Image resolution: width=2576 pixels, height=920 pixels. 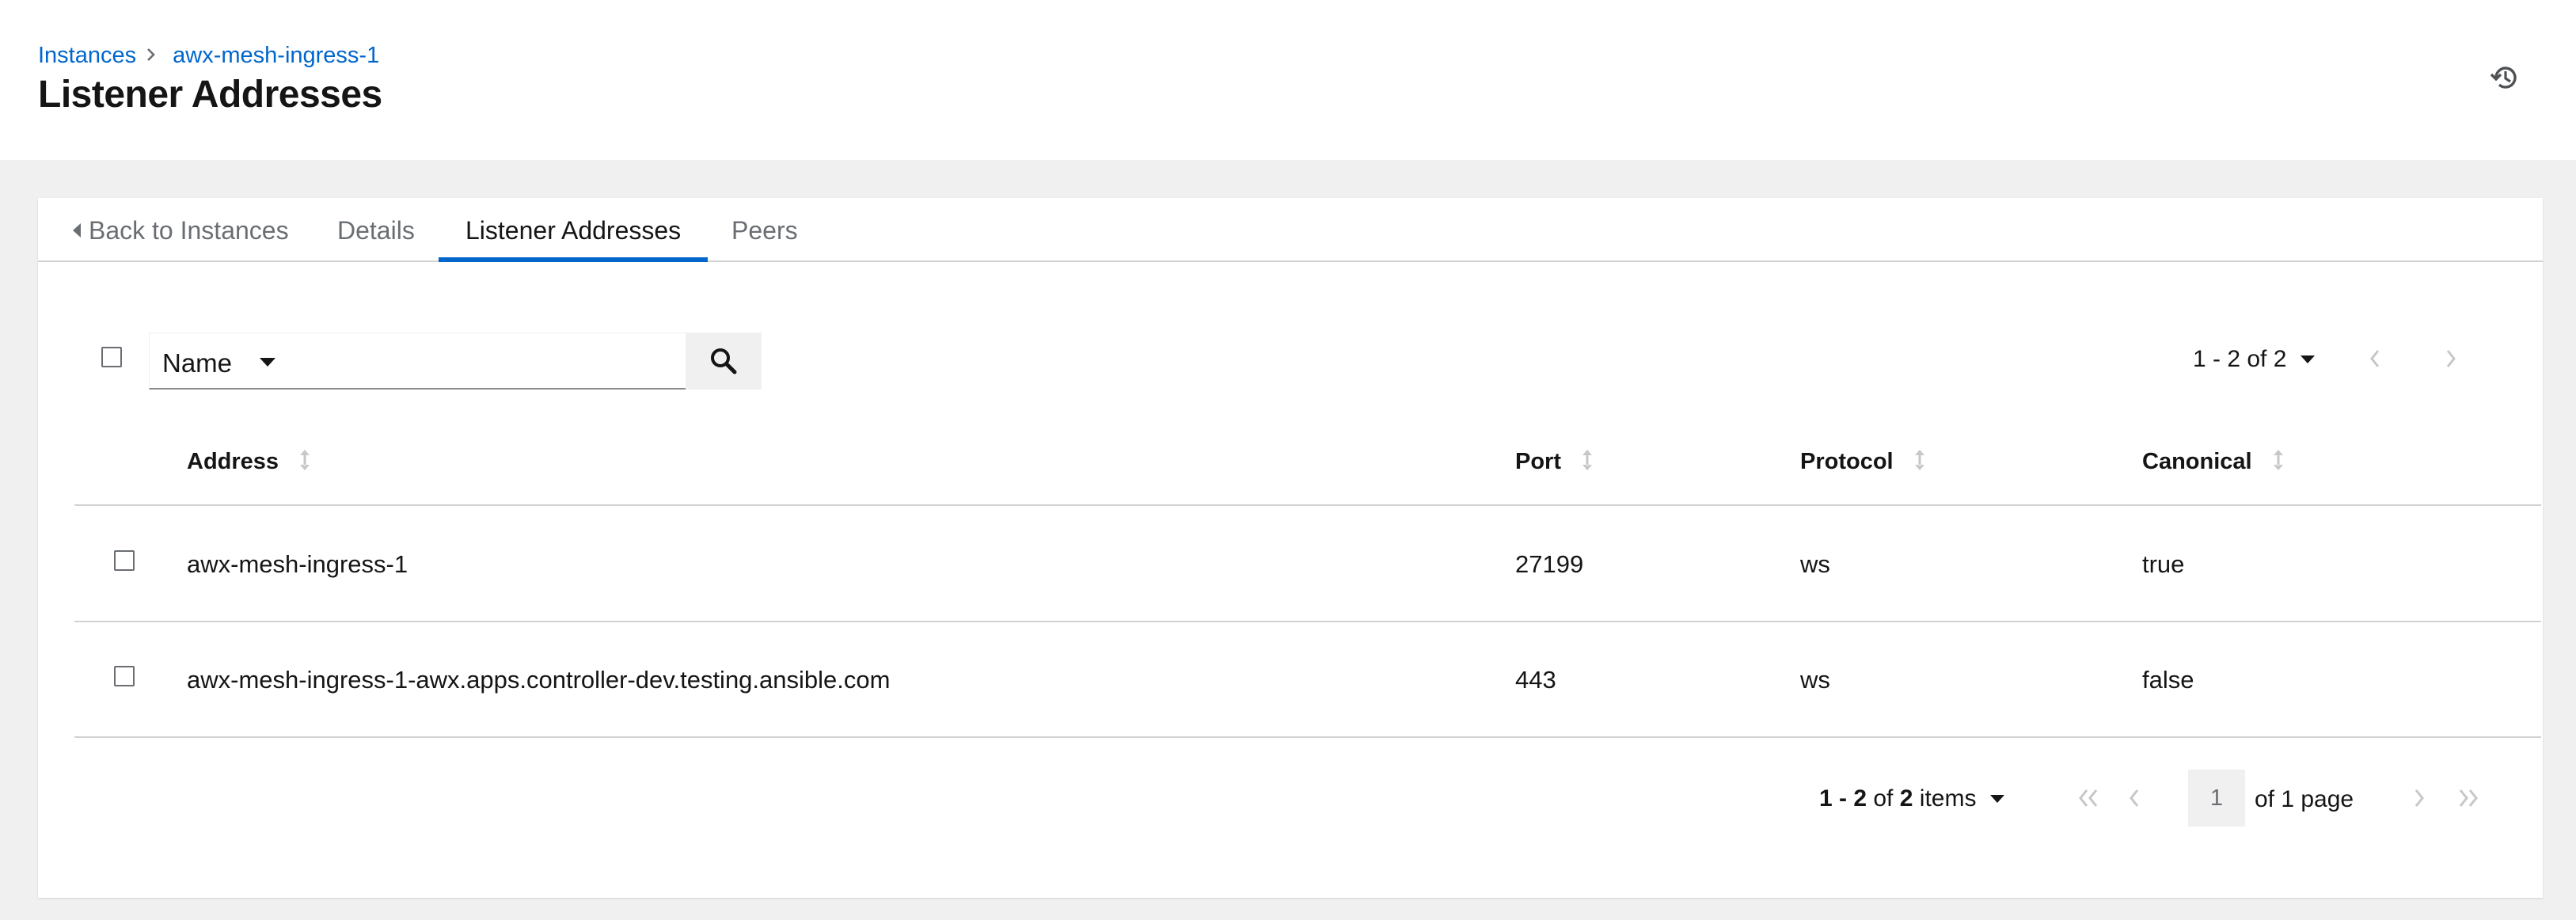 I want to click on cell-canonical: false, so click(x=2168, y=680).